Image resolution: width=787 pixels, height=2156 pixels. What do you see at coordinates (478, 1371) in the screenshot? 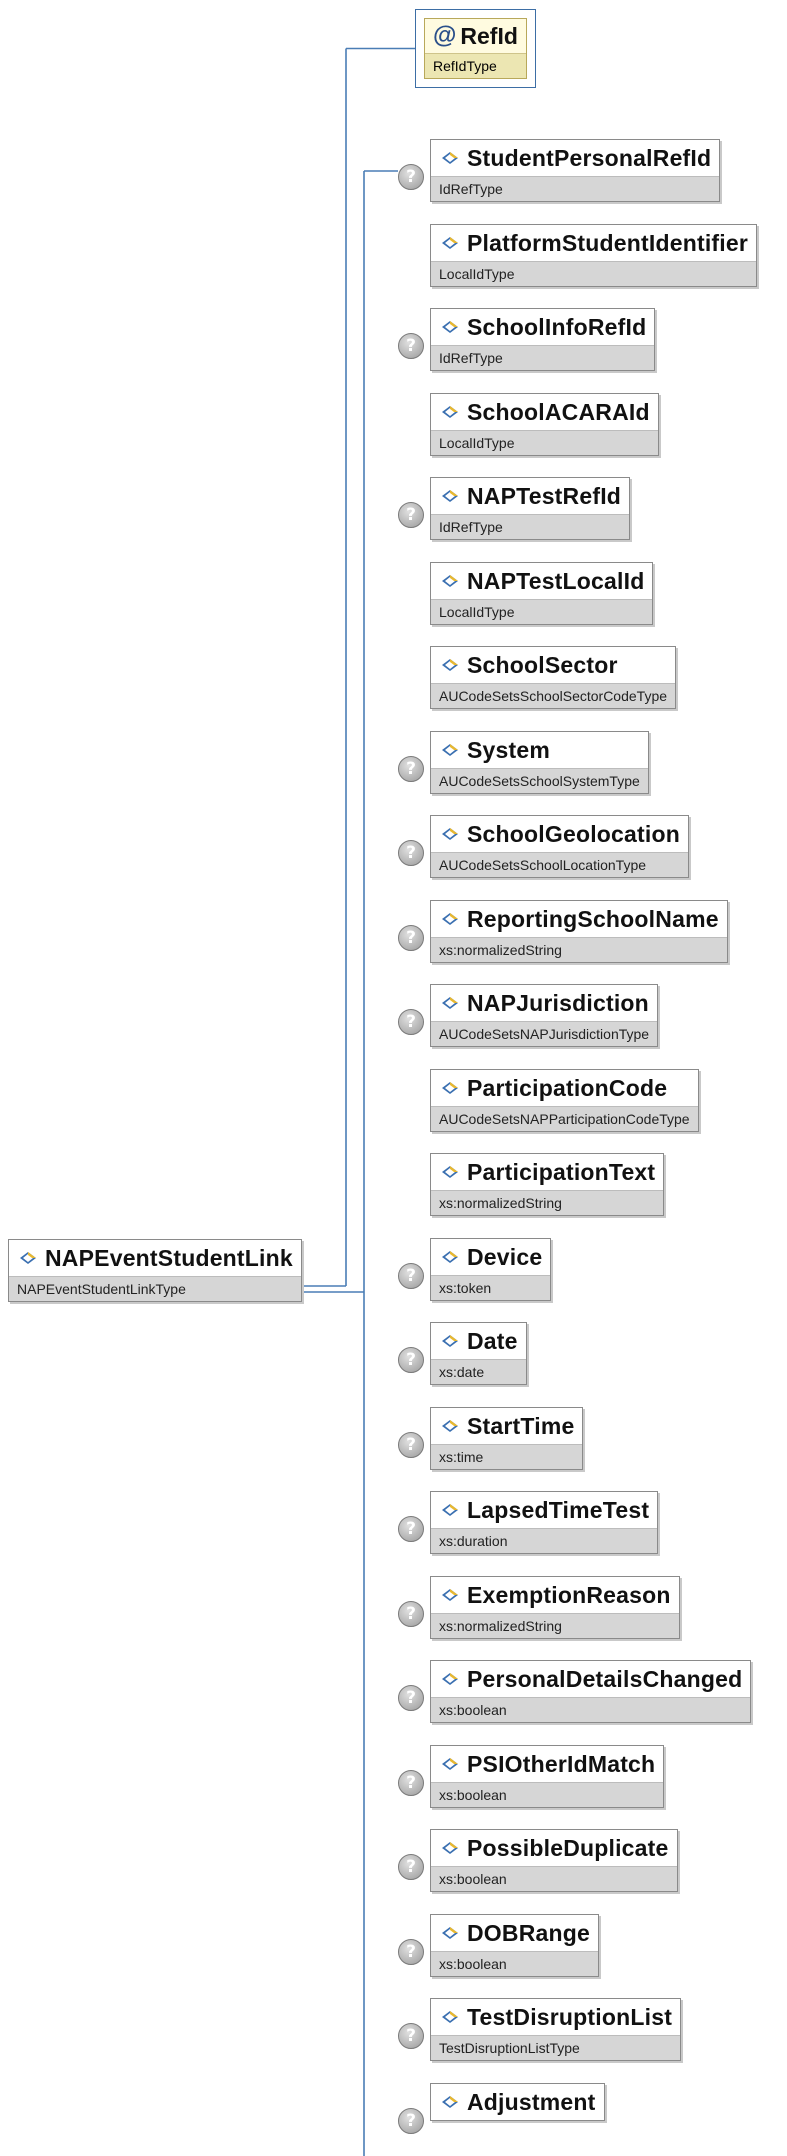
I see `element-type: xs:date` at bounding box center [478, 1371].